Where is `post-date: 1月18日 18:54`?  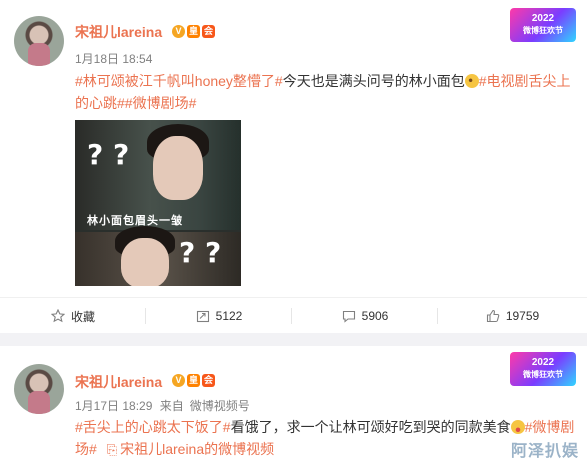
post-date: 1月18日 18:54 is located at coordinates (113, 58).